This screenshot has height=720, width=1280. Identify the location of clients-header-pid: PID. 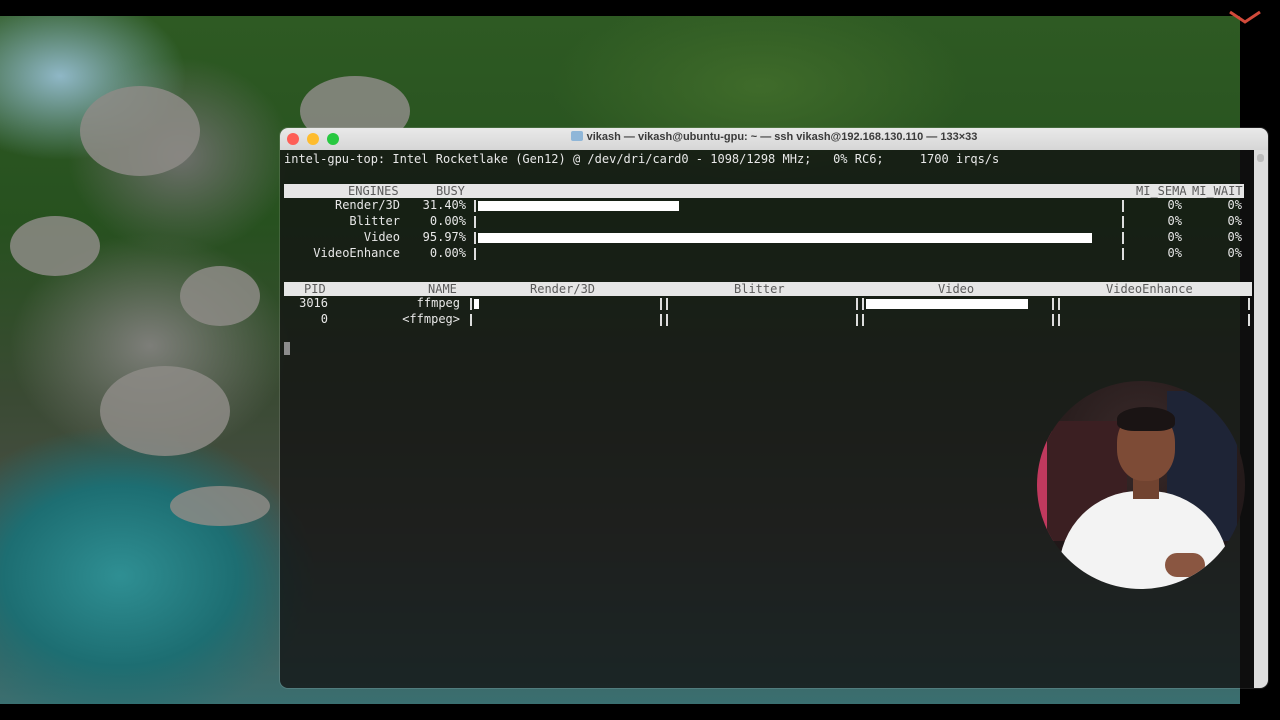
(315, 289).